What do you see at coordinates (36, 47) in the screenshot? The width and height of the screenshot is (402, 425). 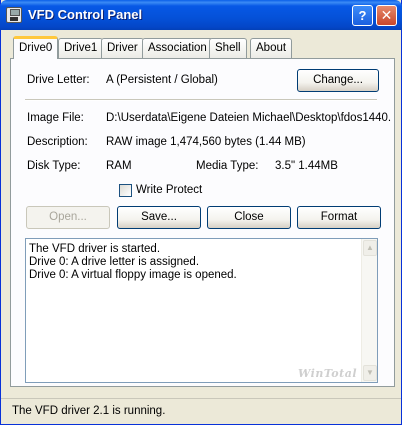 I see `tab-drive0: Drive0` at bounding box center [36, 47].